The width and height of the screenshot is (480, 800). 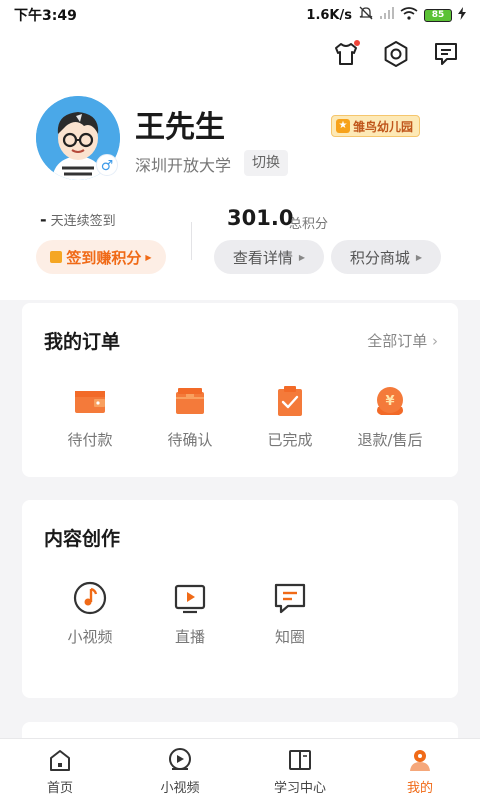 I want to click on book-icon, so click(x=300, y=760).